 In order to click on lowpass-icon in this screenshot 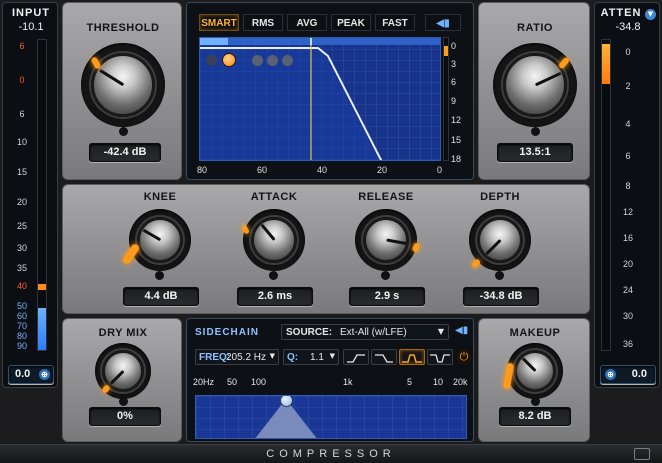, I will do `click(384, 358)`.